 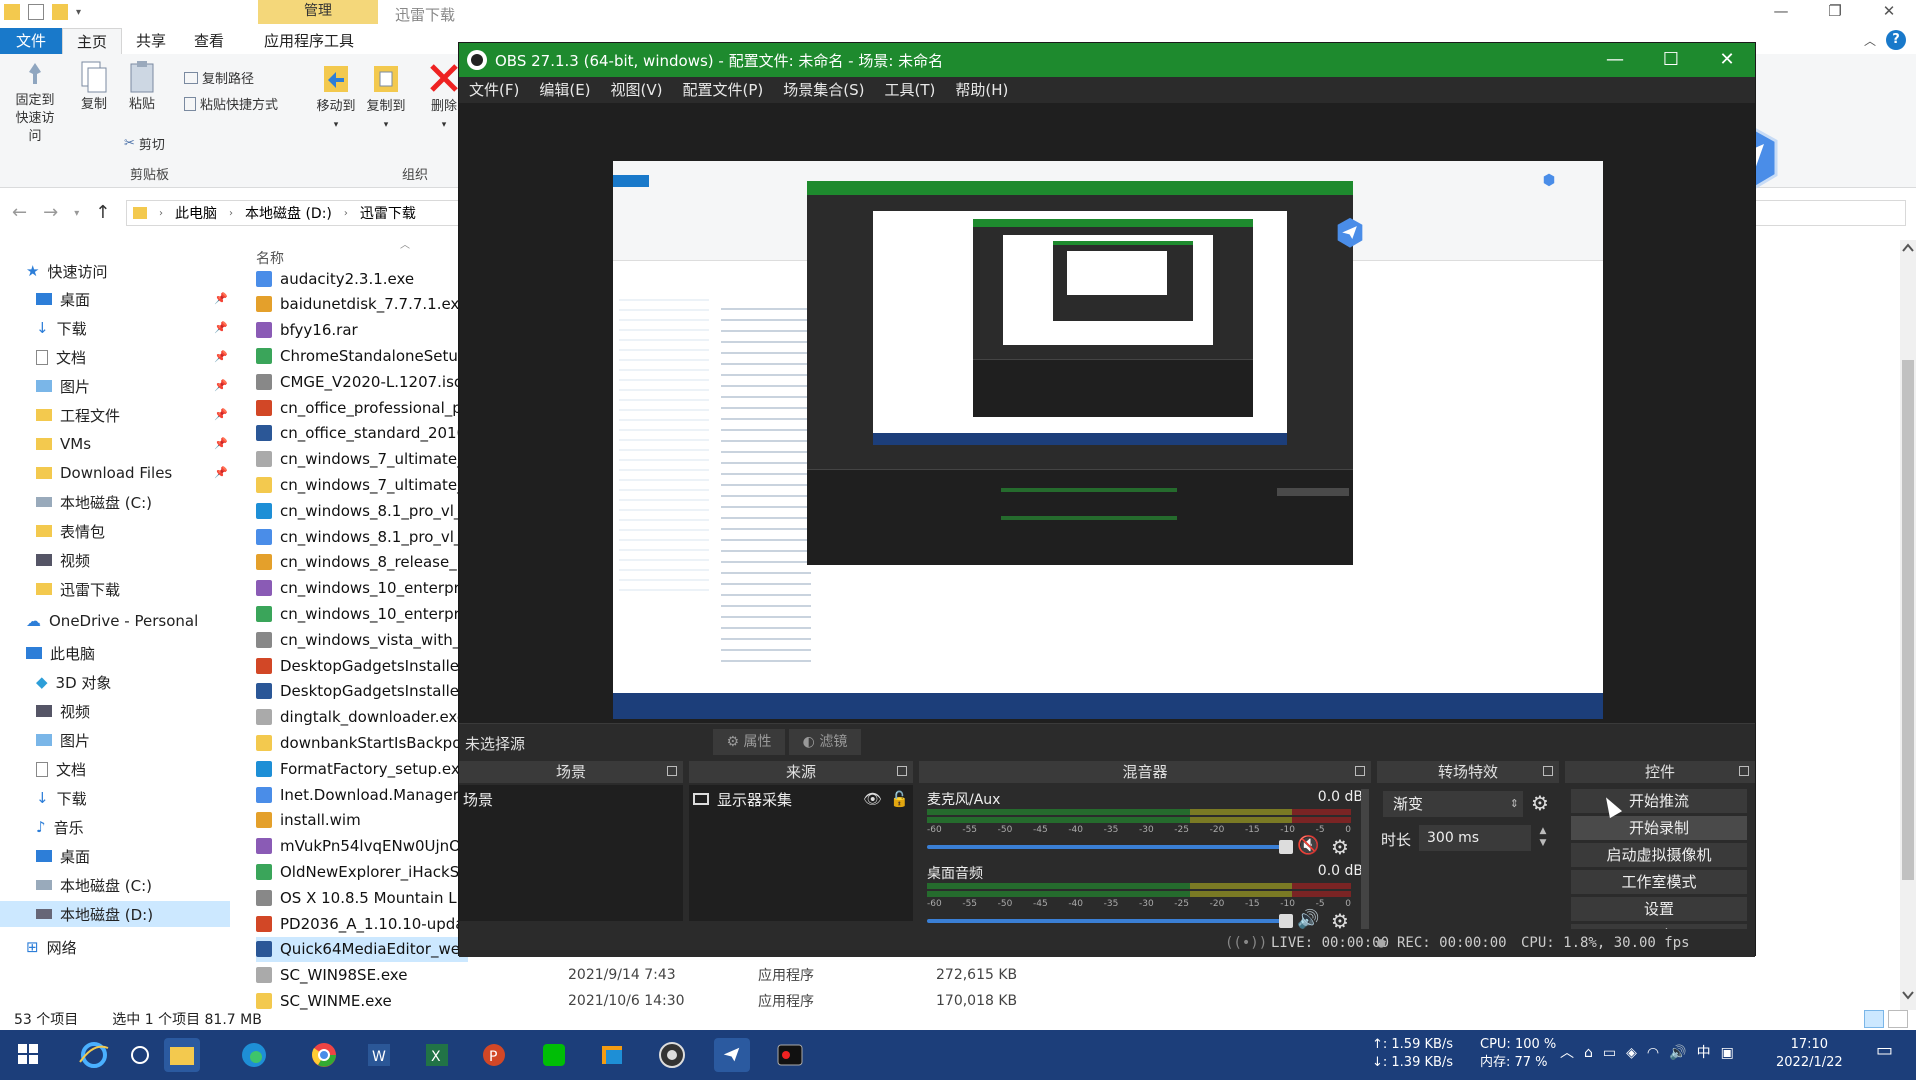 I want to click on up-scroll-arrow-icon, so click(x=1908, y=247).